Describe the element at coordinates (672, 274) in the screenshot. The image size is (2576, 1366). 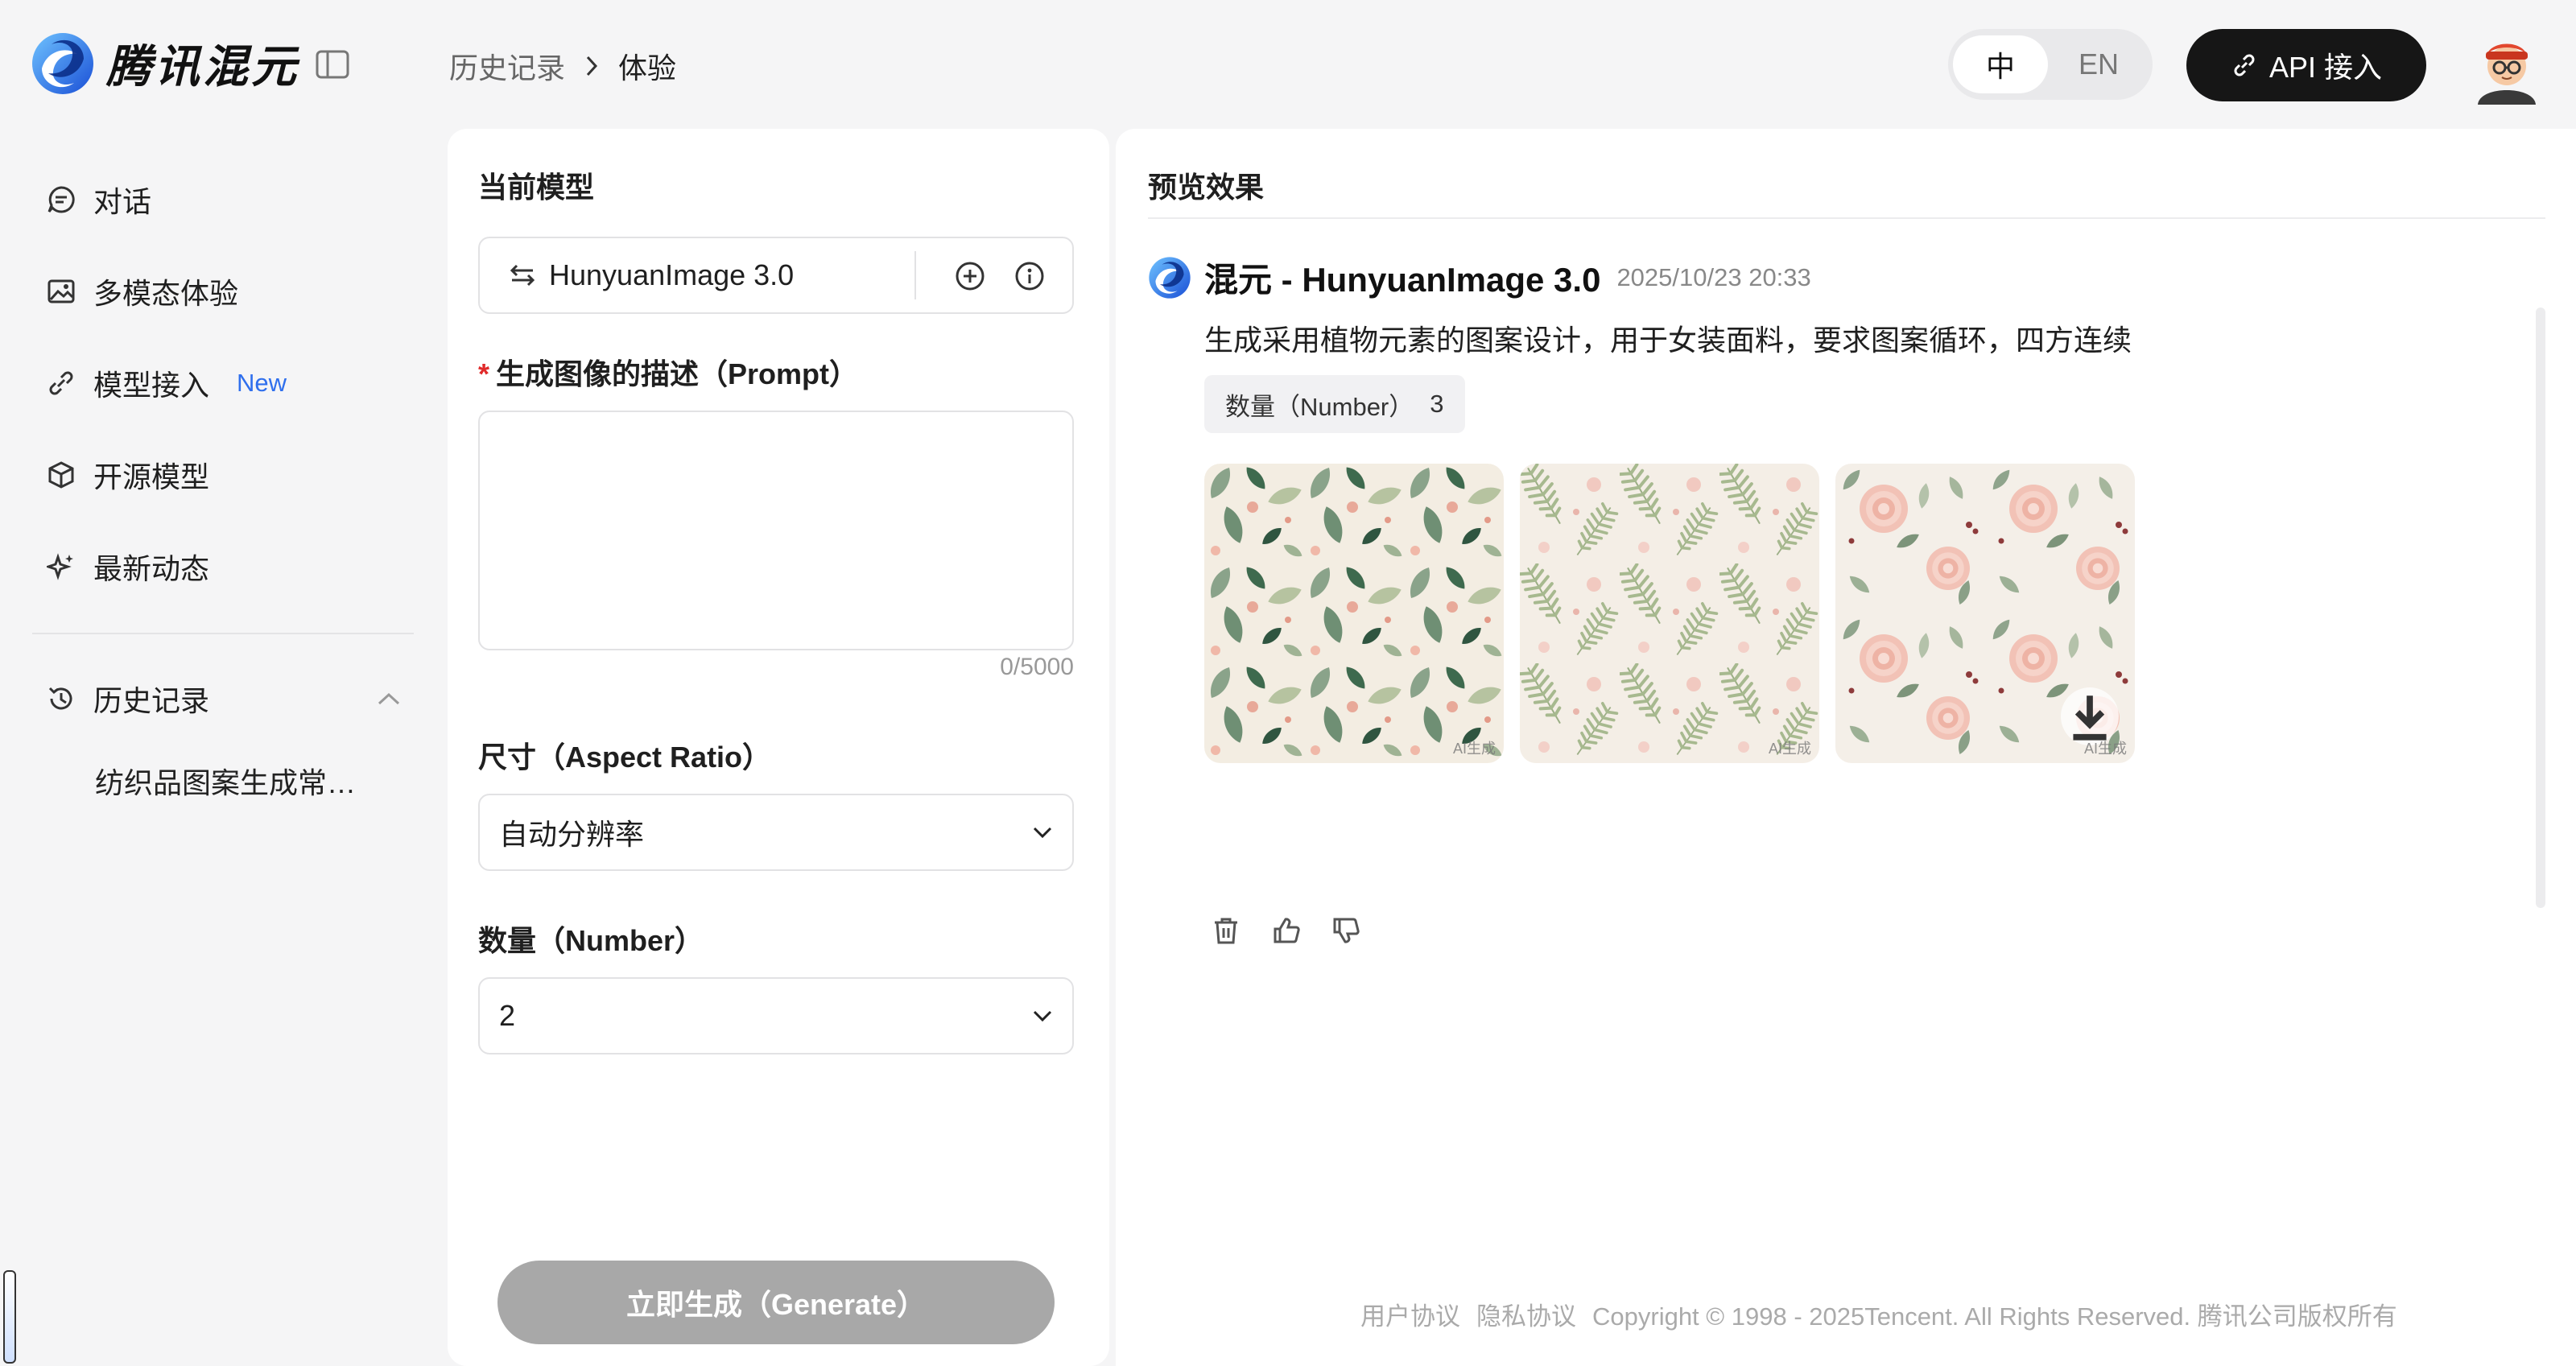
I see `model-name: HunyuanImage 3.0` at that location.